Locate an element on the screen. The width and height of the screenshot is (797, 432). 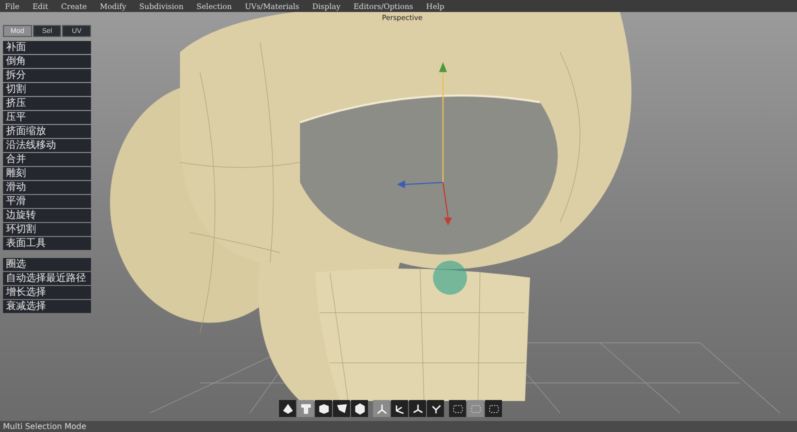
tool-button: 环切割 is located at coordinates (47, 229).